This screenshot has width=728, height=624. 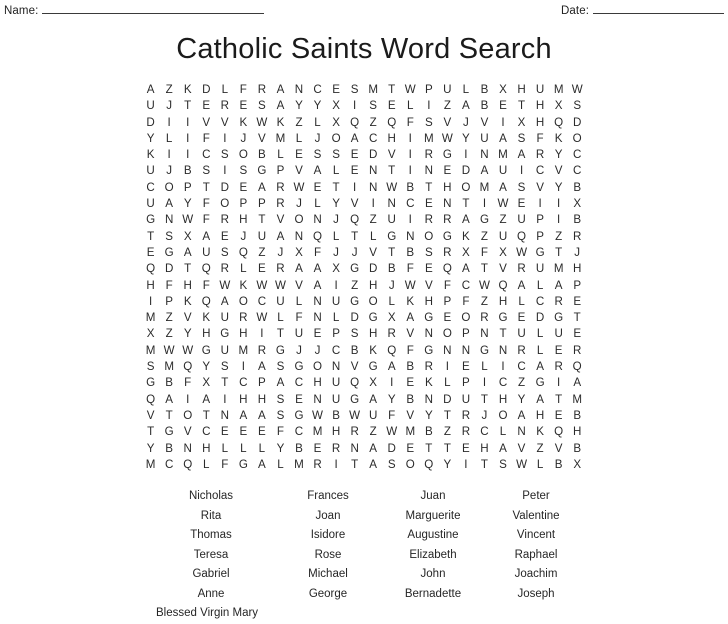 I want to click on word-list-item: Nicholas, so click(x=211, y=497).